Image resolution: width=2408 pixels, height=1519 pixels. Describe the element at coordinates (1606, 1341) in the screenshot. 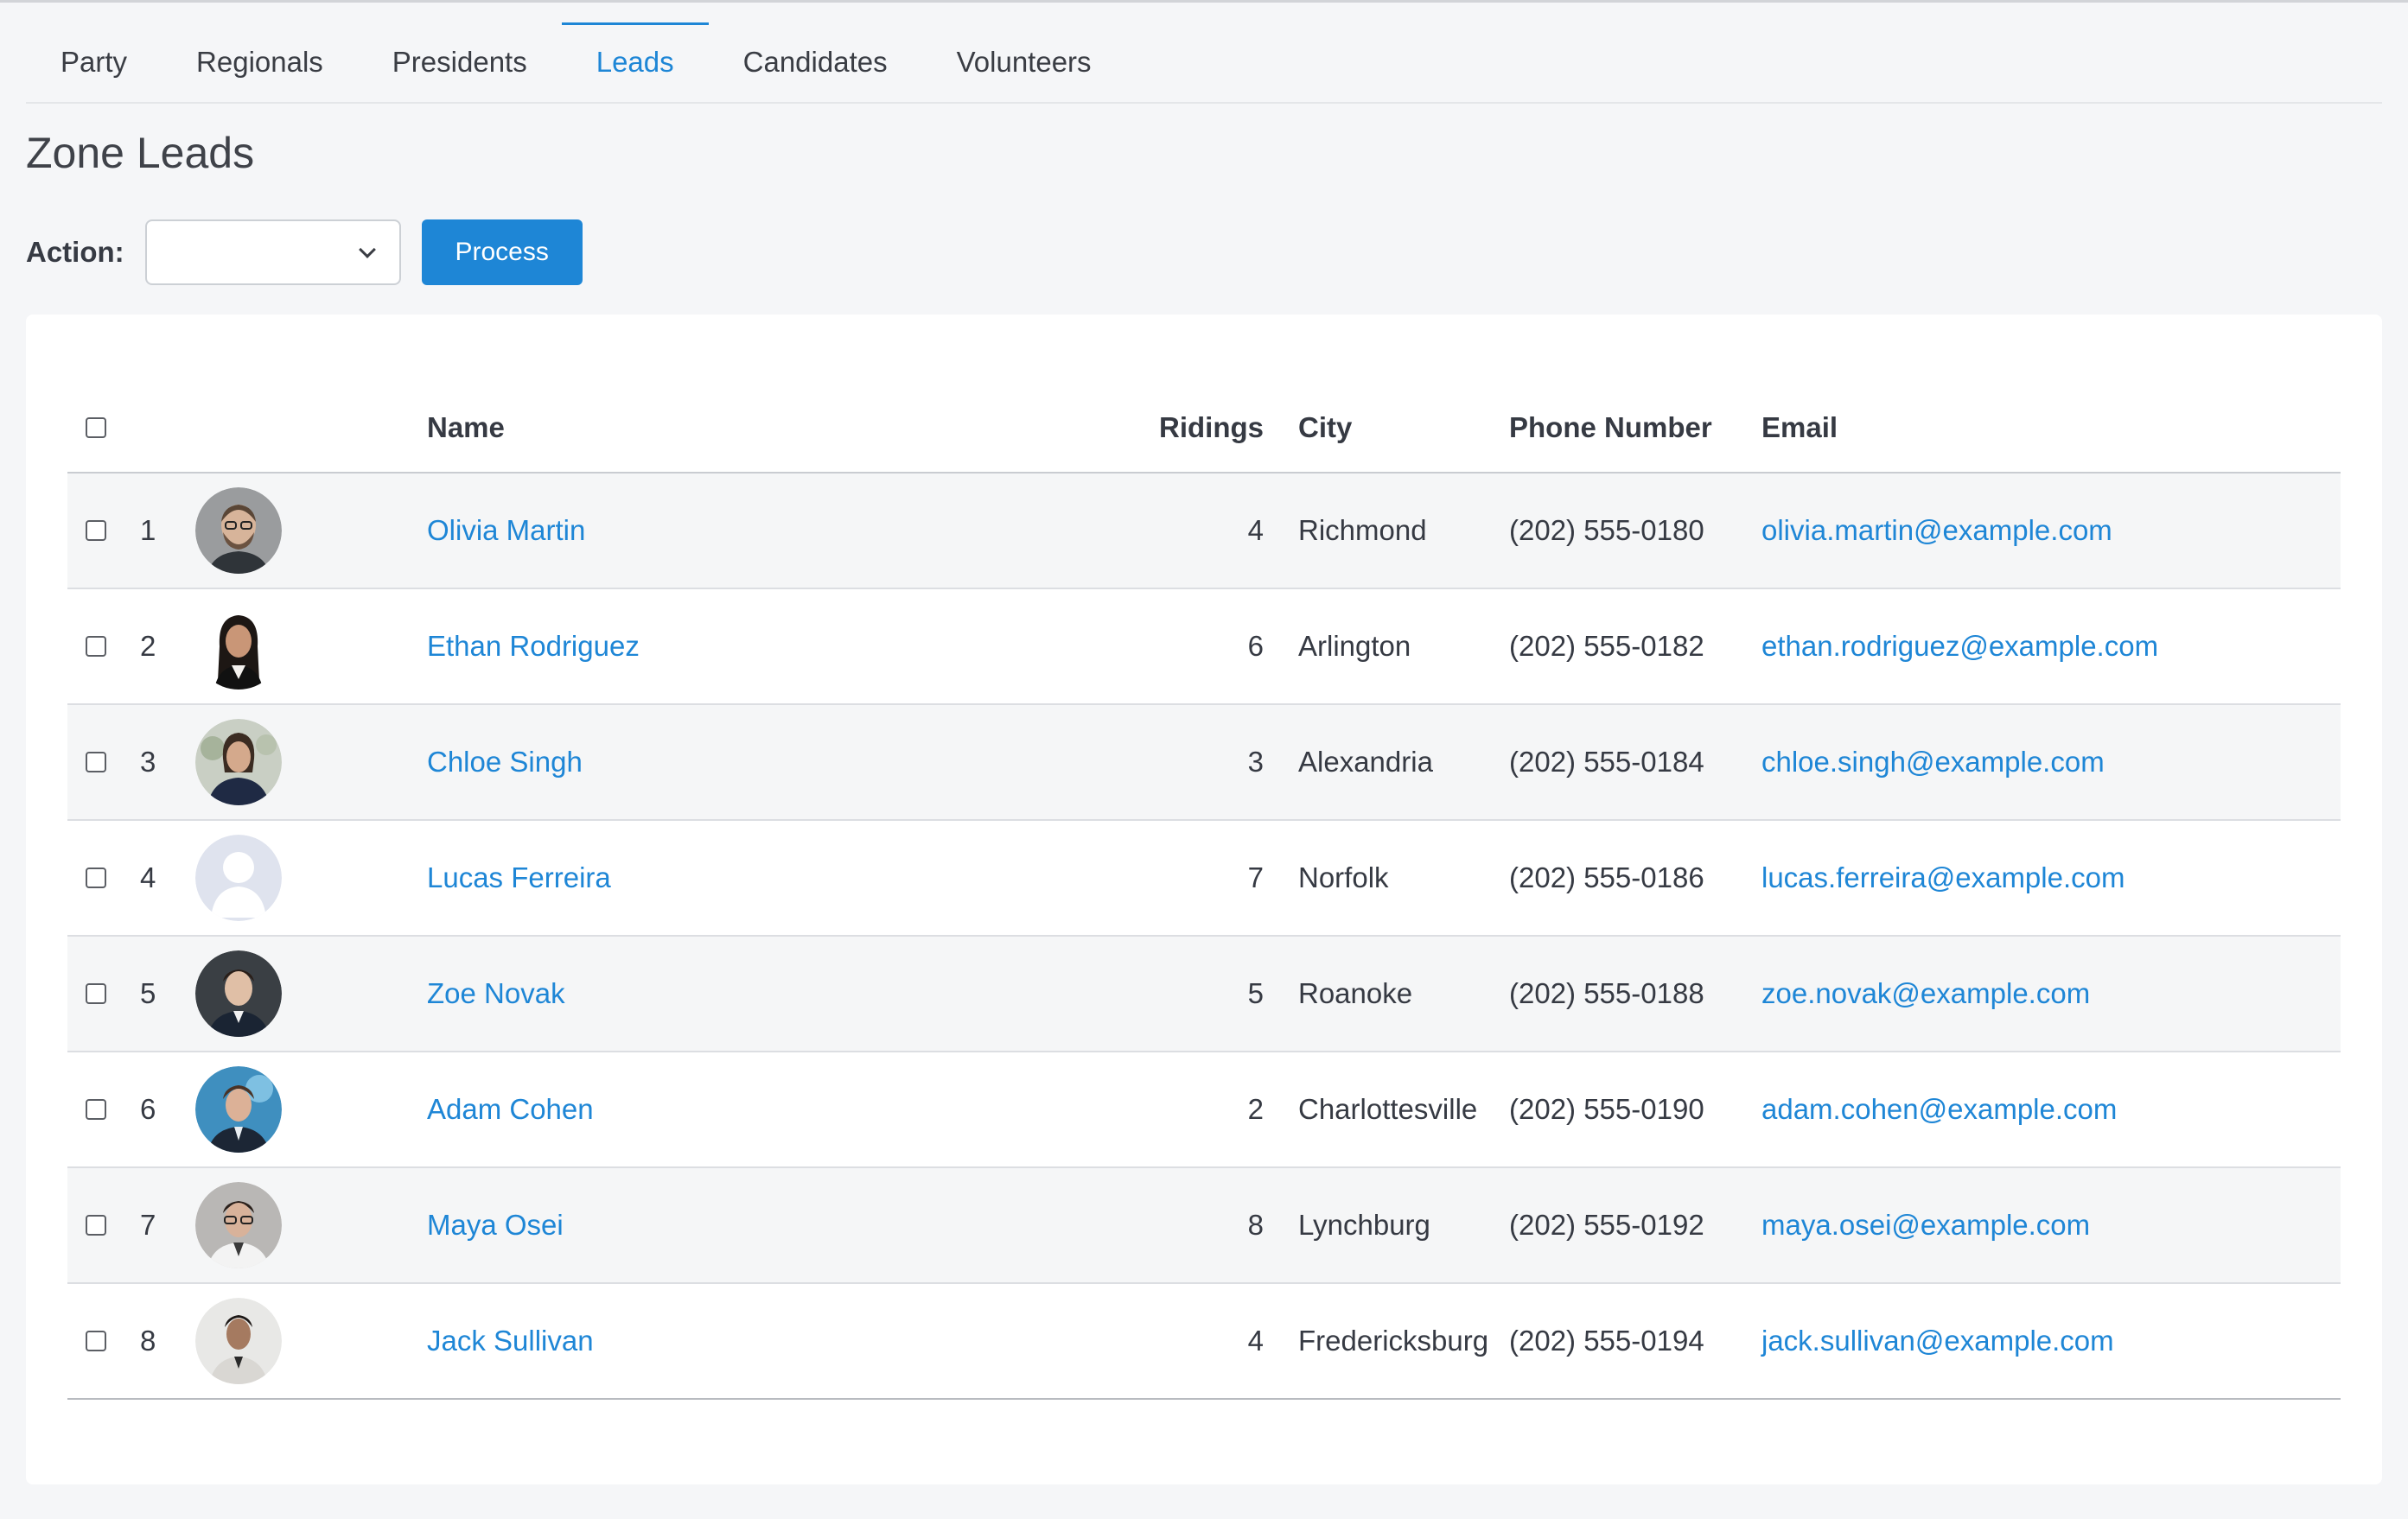

I see `phone-cell: (202) 555-0194` at that location.